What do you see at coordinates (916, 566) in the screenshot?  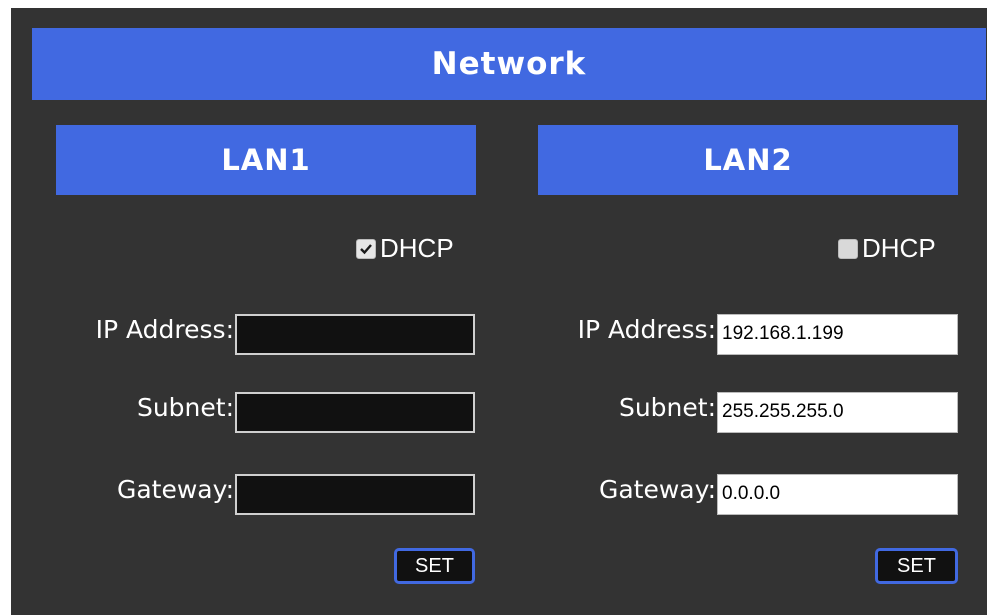 I see `lan2-set-button: SET` at bounding box center [916, 566].